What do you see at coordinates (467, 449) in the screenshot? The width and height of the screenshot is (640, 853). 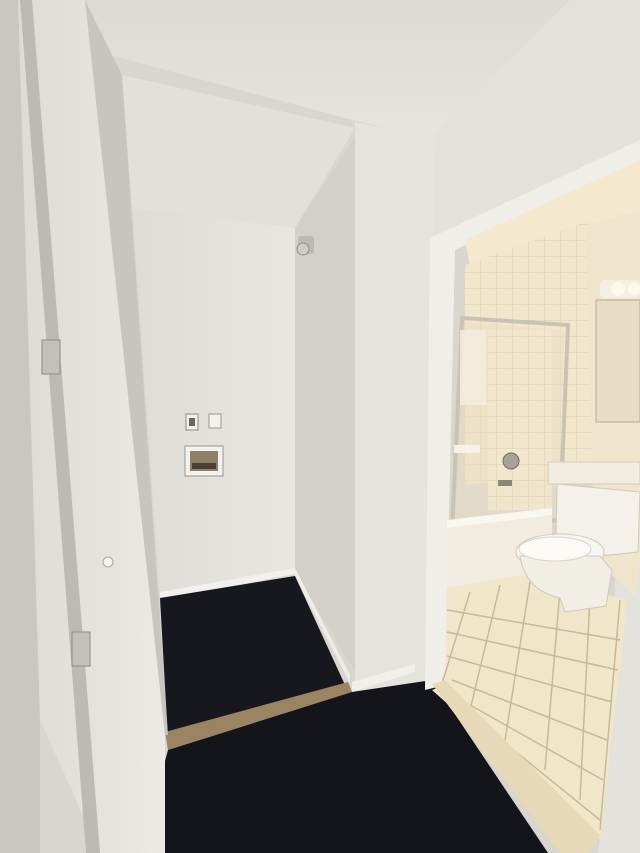 I see `towel-bar` at bounding box center [467, 449].